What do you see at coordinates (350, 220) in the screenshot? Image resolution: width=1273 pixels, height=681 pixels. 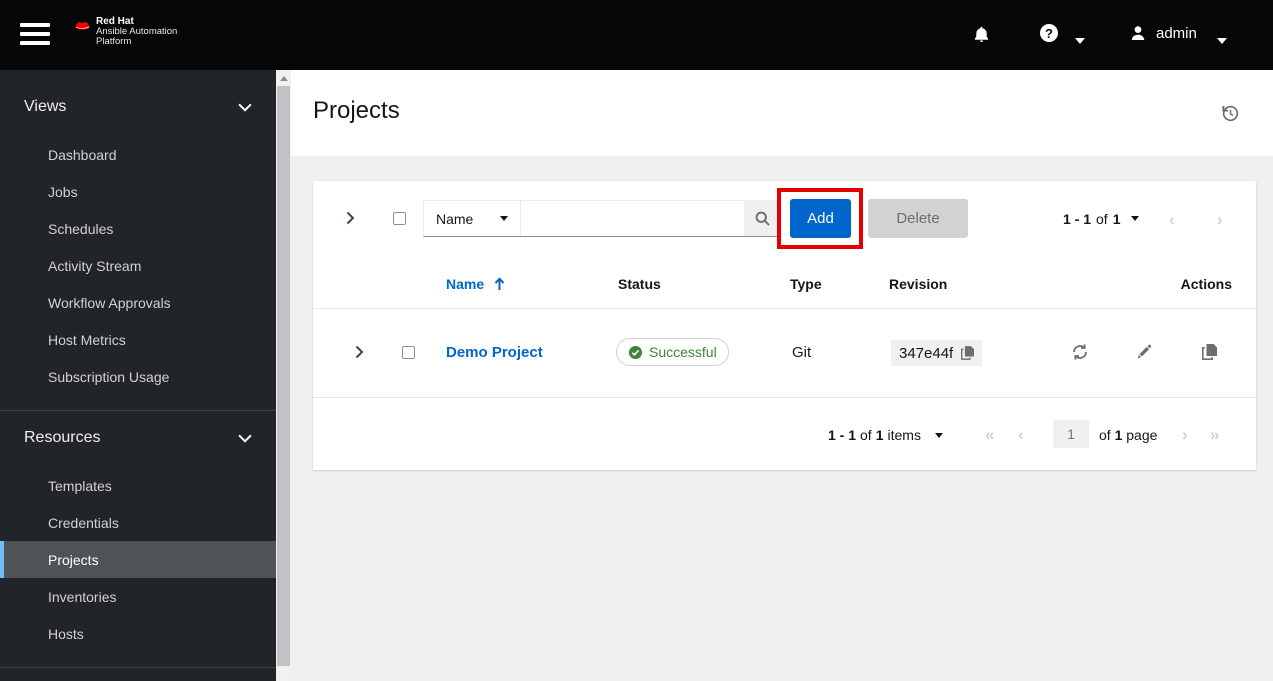 I see `expand-all-chevron-icon` at bounding box center [350, 220].